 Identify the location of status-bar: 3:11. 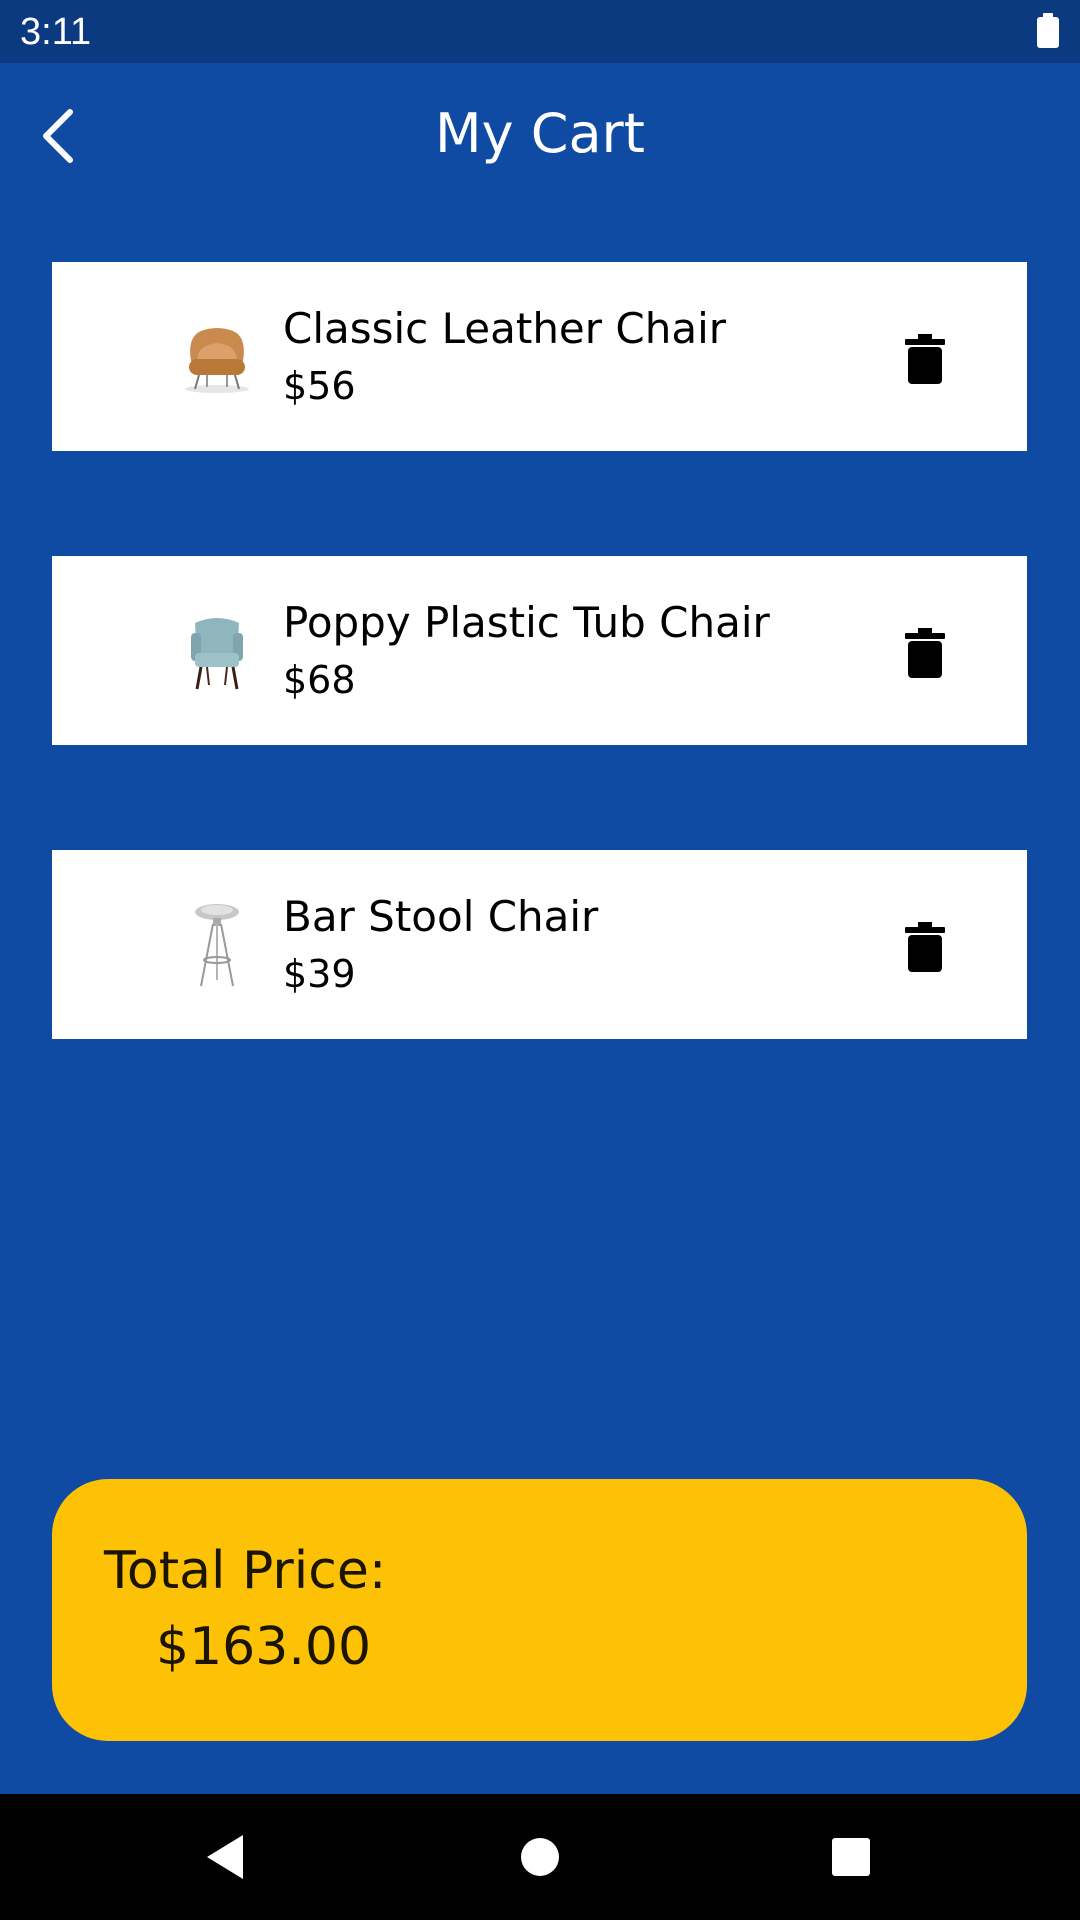
(540, 31).